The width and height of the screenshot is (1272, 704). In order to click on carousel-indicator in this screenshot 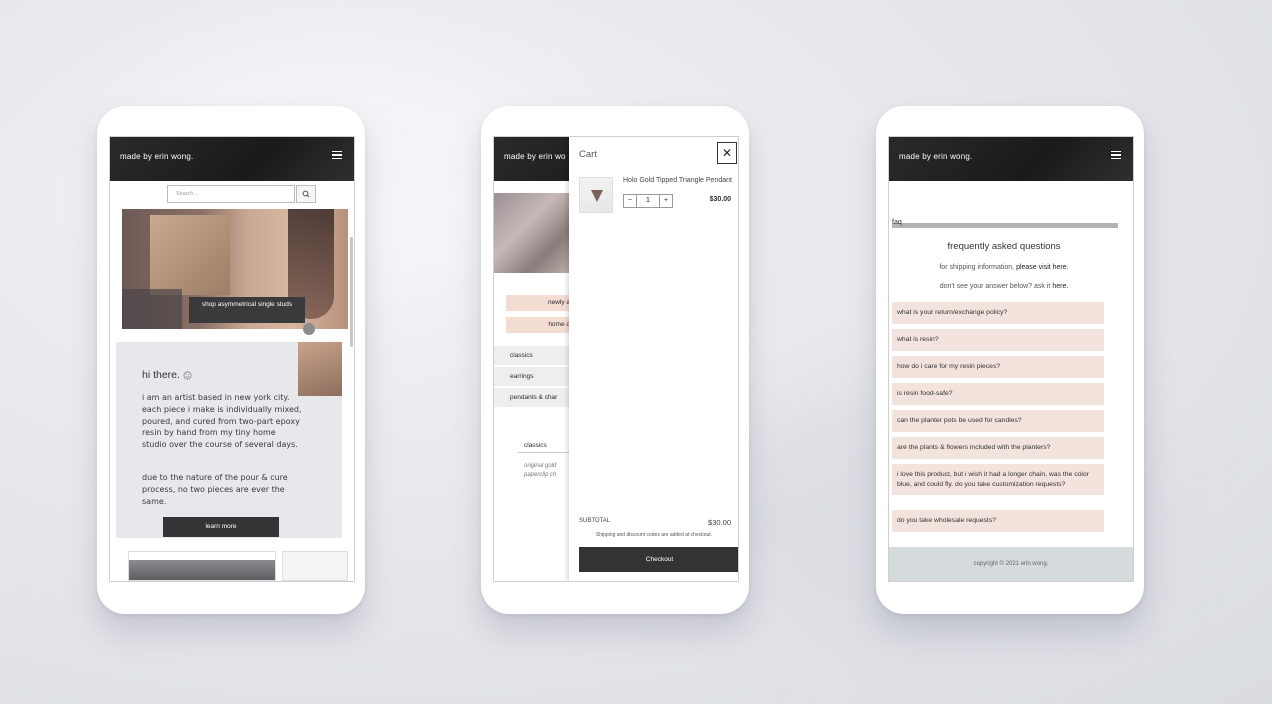, I will do `click(309, 329)`.